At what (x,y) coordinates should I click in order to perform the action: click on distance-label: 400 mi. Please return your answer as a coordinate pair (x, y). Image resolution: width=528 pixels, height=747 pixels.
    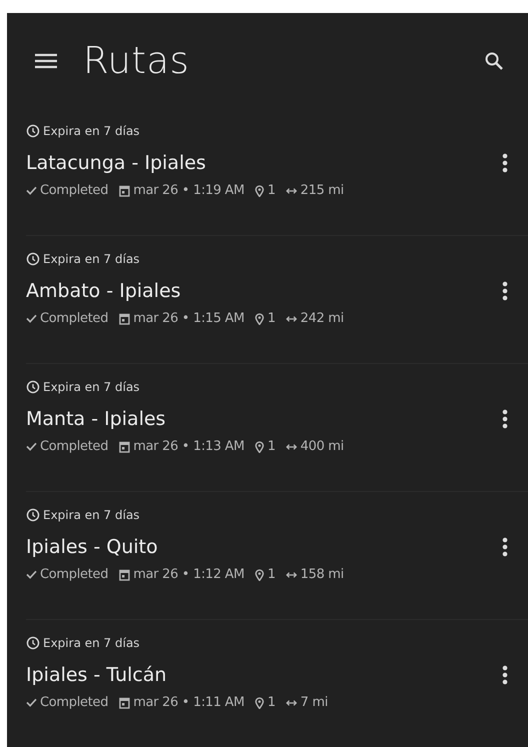
    Looking at the image, I should click on (322, 446).